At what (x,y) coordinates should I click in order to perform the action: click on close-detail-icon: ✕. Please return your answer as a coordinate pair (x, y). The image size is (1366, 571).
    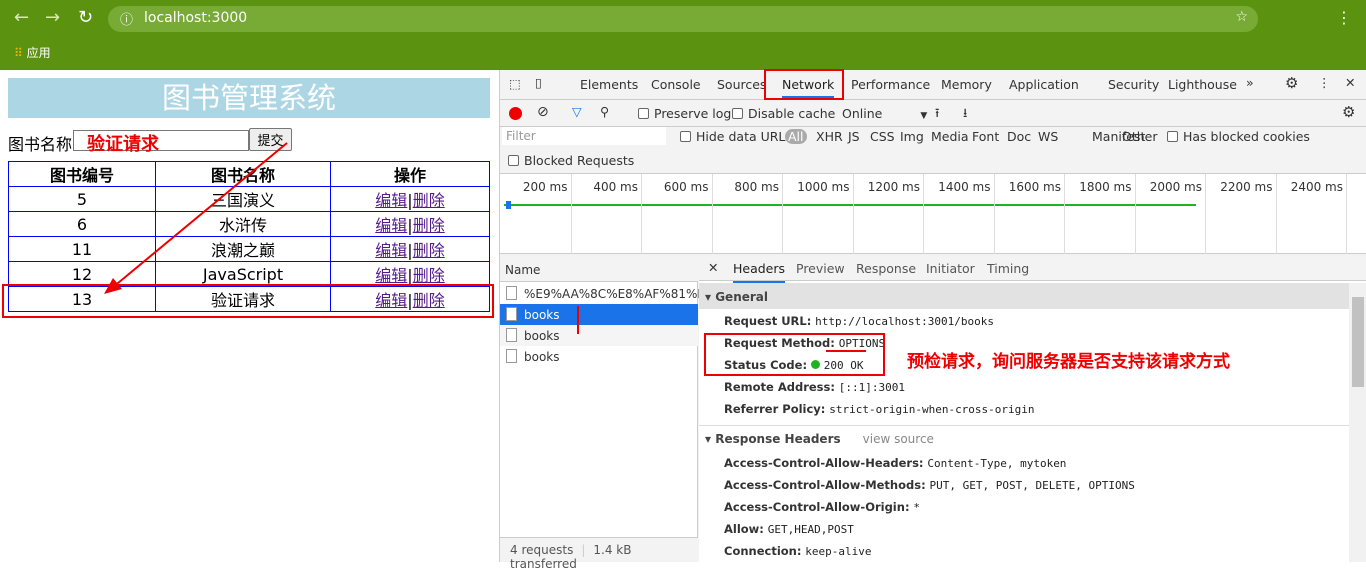
    Looking at the image, I should click on (713, 267).